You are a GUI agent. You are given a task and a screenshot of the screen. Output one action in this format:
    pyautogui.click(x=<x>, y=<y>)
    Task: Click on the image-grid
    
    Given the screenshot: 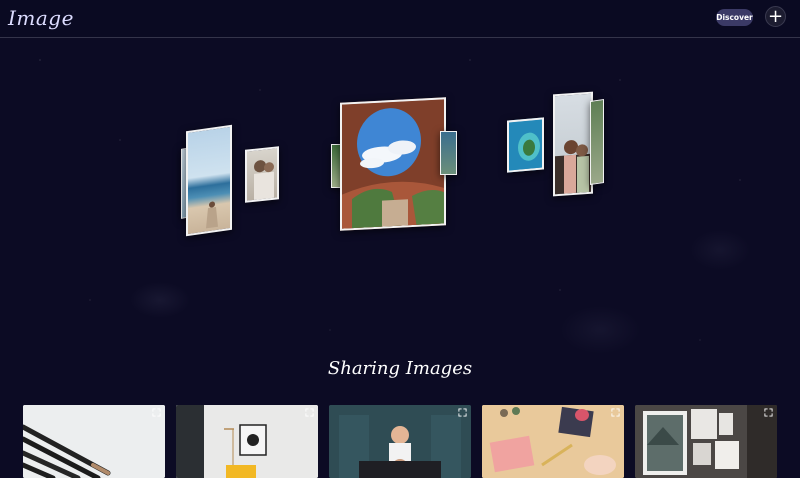 What is the action you would take?
    pyautogui.click(x=400, y=441)
    